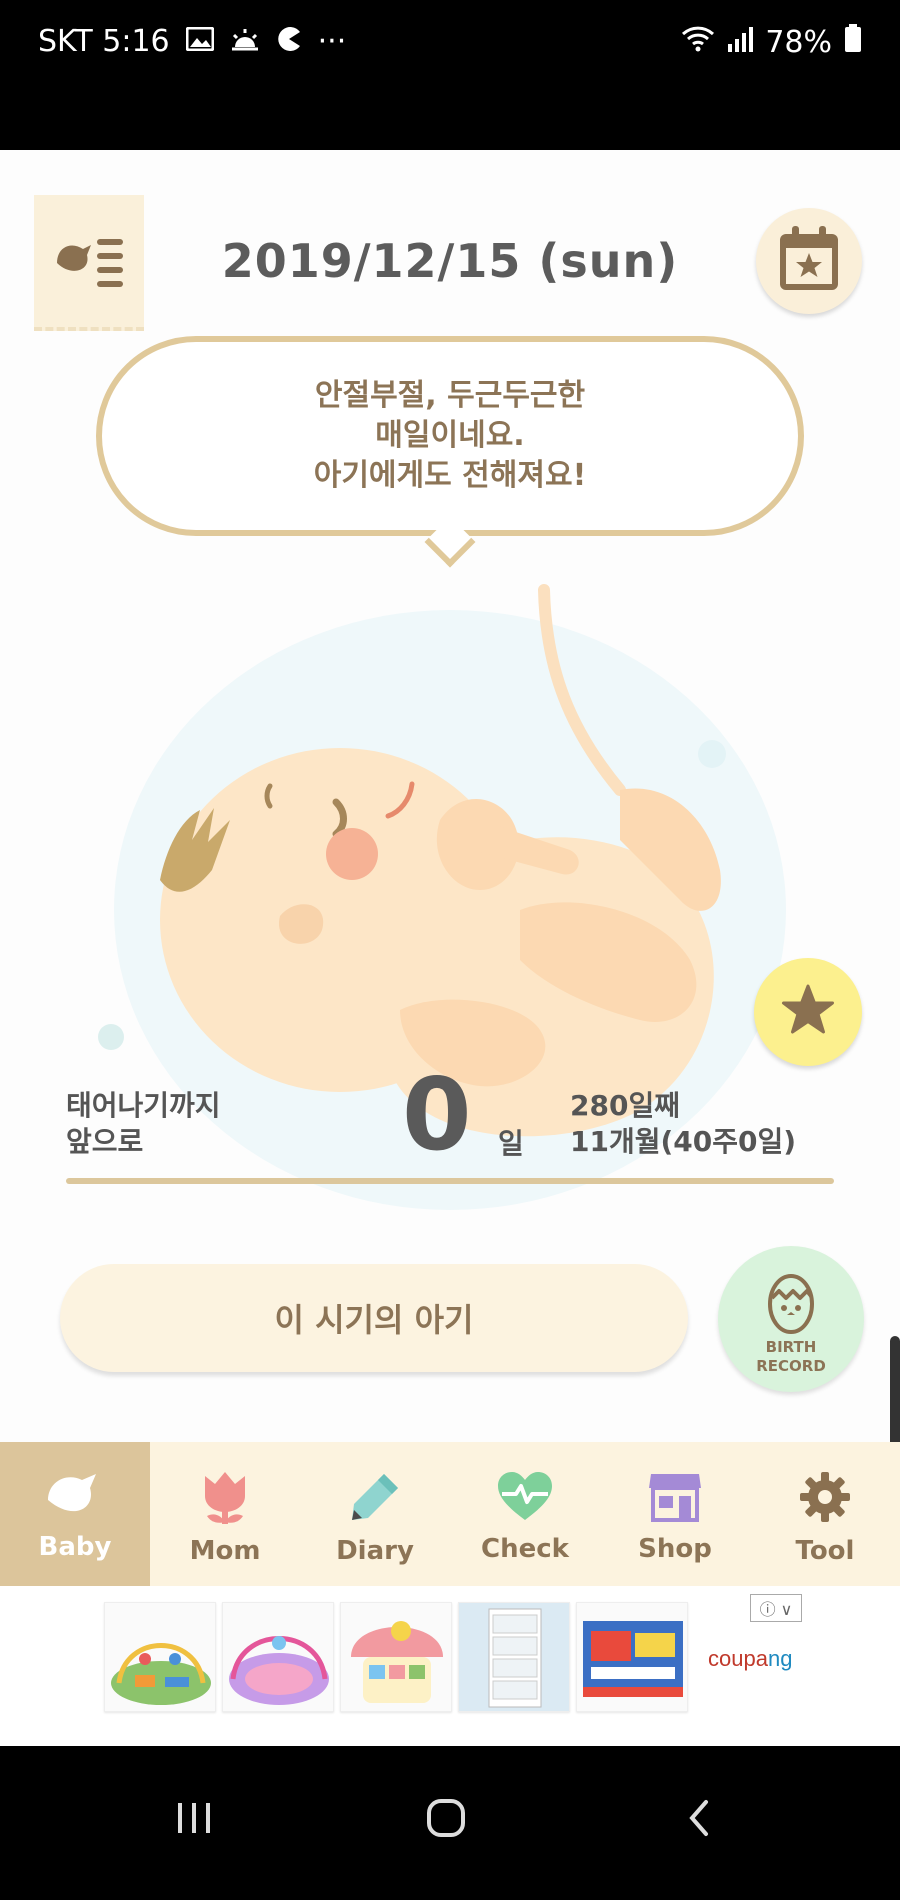 The image size is (900, 1900). I want to click on birth-record-button: BIRTH RECORD, so click(791, 1319).